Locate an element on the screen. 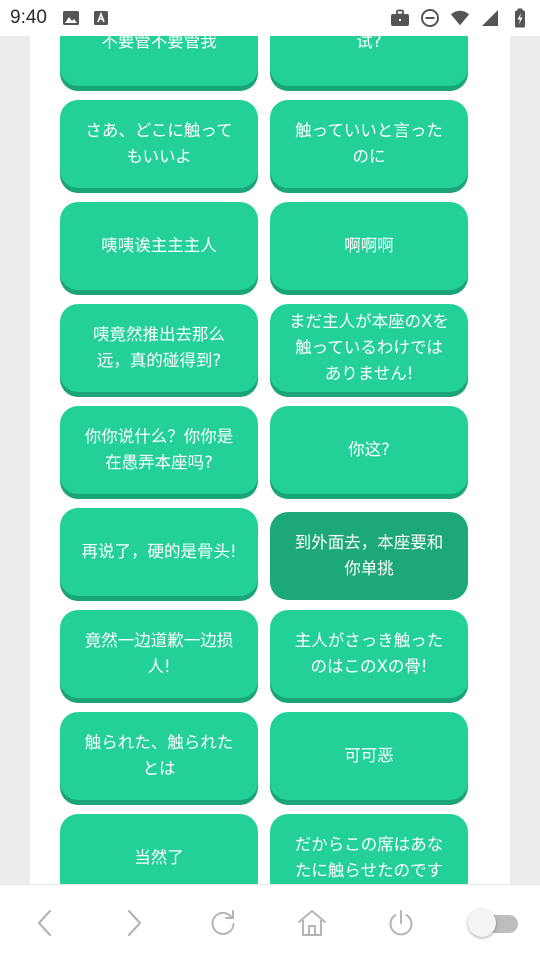 This screenshot has width=540, height=960. dialogue-button: 啊啊啊 is located at coordinates (369, 246).